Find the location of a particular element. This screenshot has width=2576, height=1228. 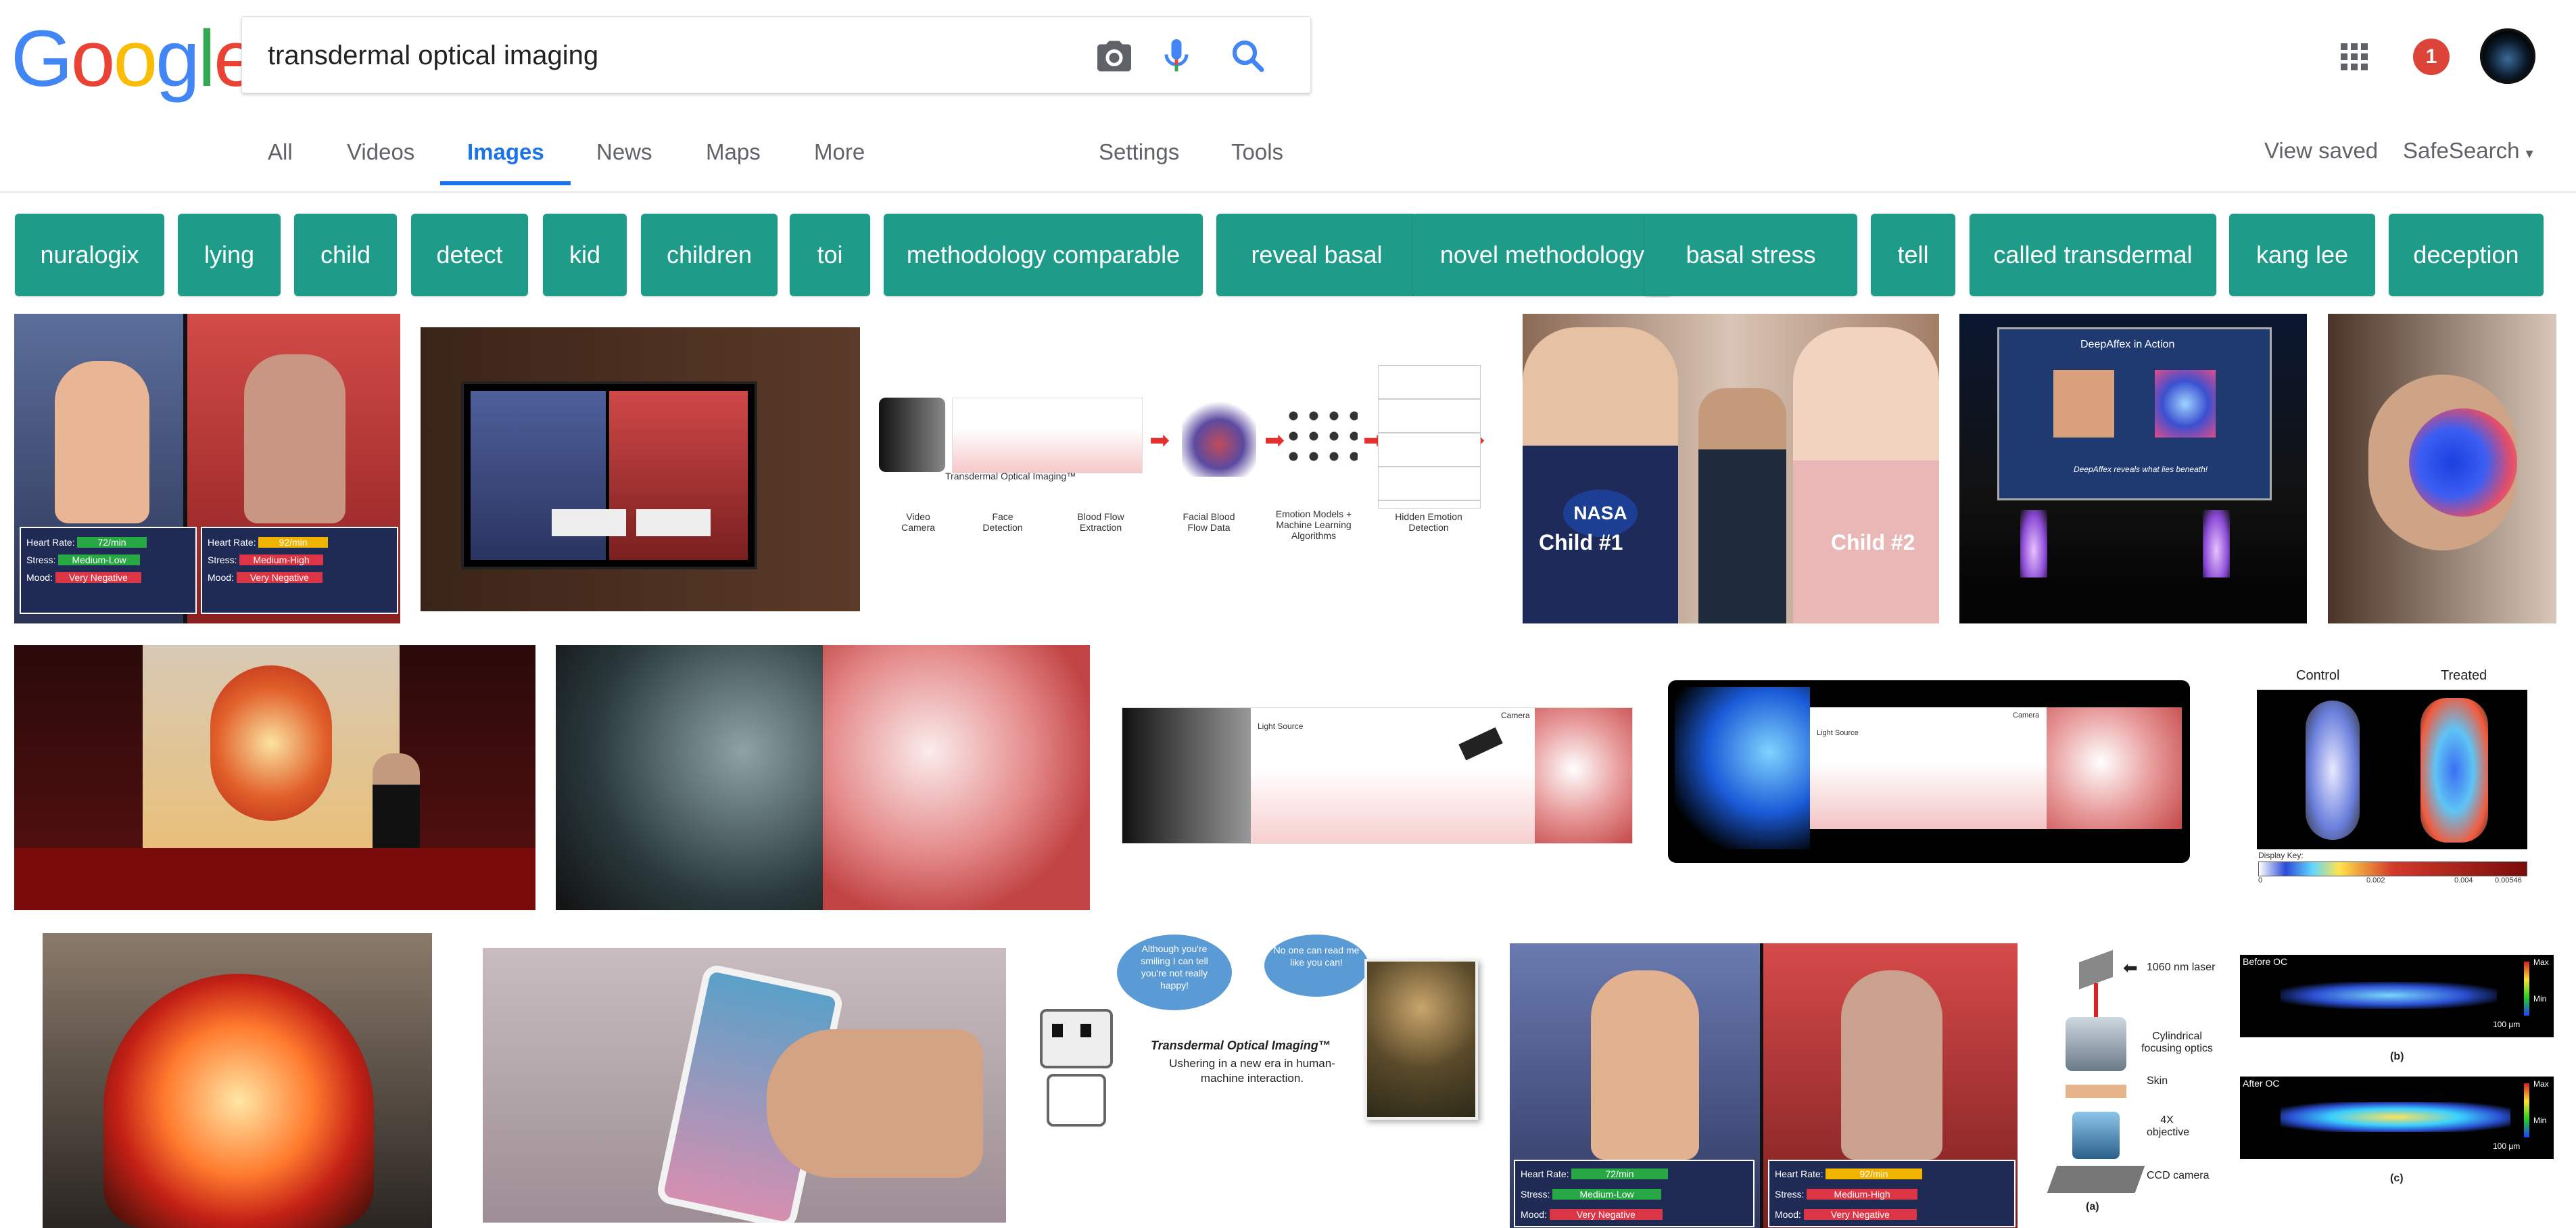

tab-settings: Settings is located at coordinates (1139, 152).